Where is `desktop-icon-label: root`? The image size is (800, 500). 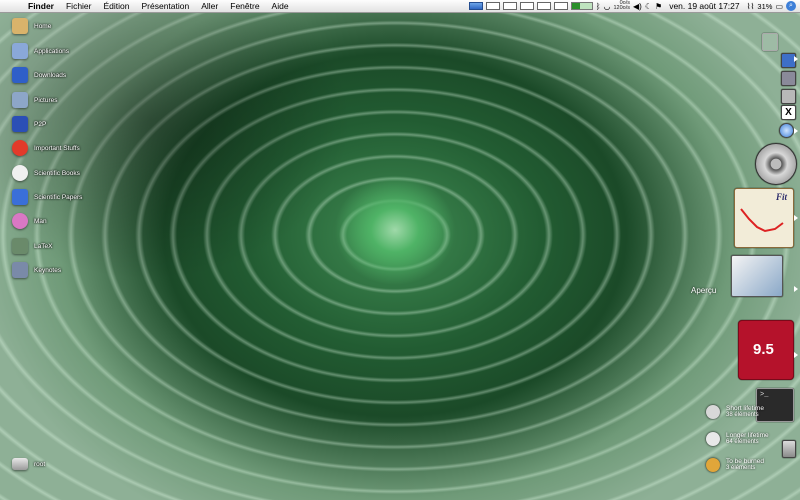 desktop-icon-label: root is located at coordinates (40, 464).